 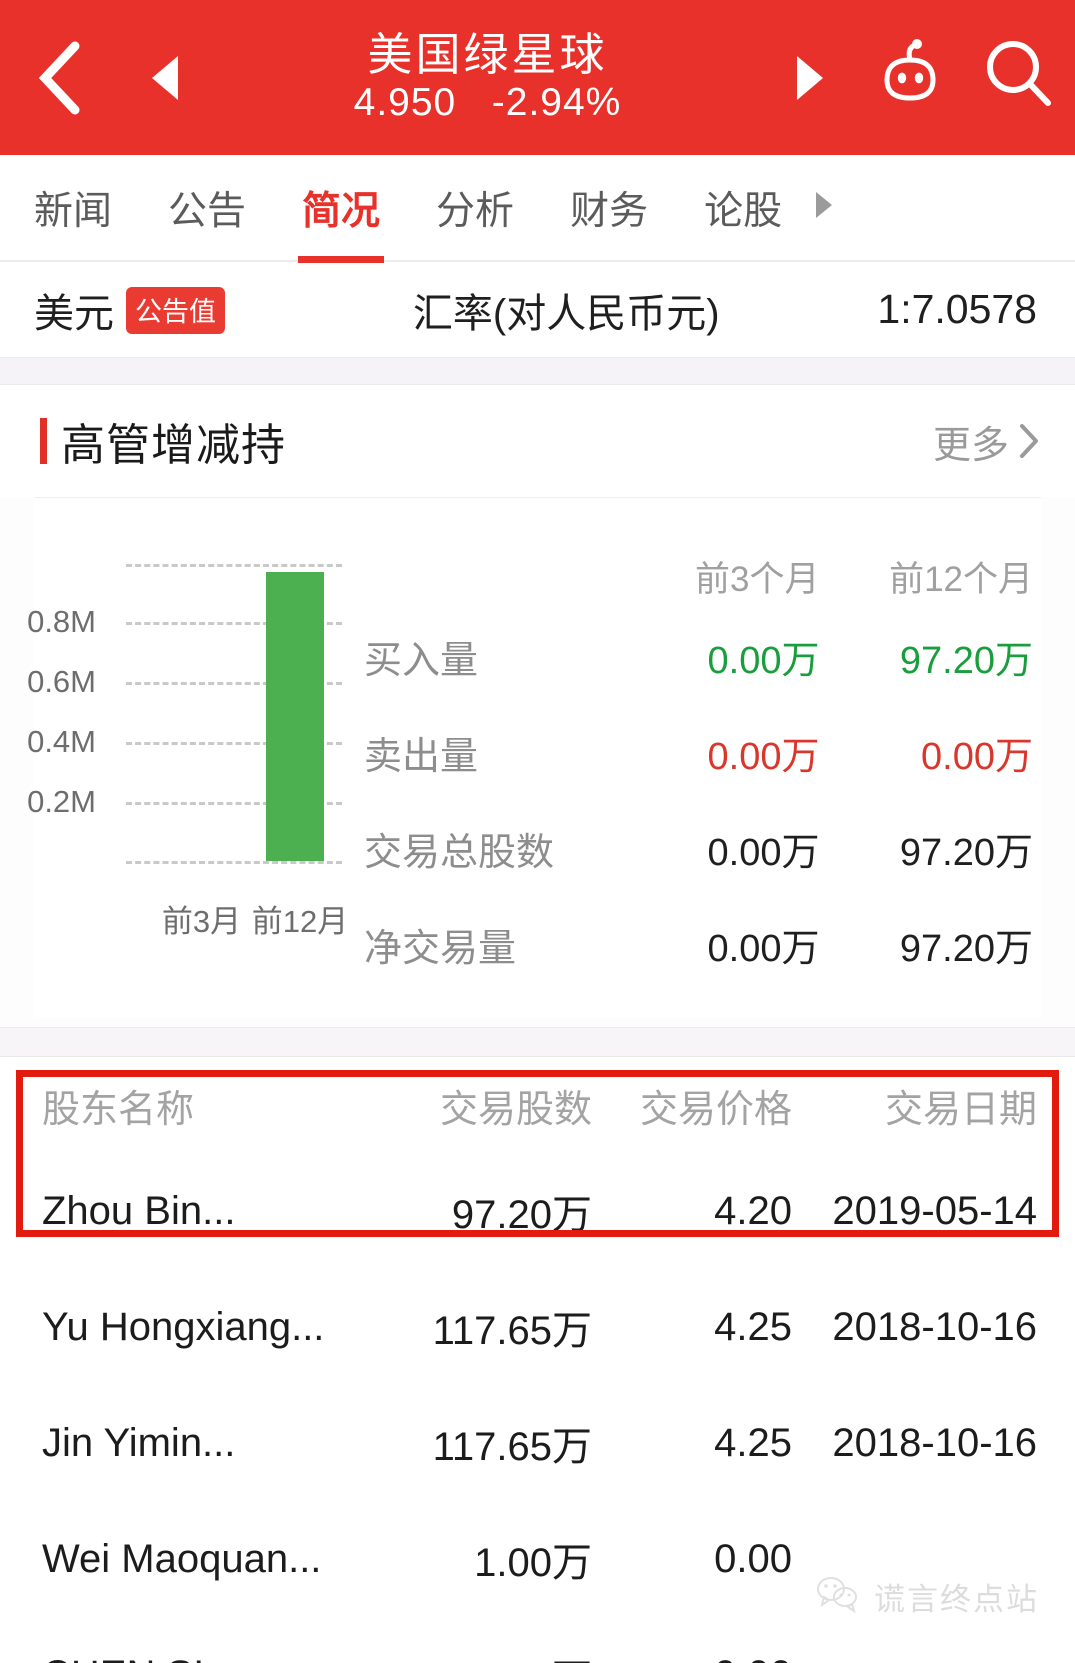 What do you see at coordinates (118, 1109) in the screenshot?
I see `col-header-name: 股东名称` at bounding box center [118, 1109].